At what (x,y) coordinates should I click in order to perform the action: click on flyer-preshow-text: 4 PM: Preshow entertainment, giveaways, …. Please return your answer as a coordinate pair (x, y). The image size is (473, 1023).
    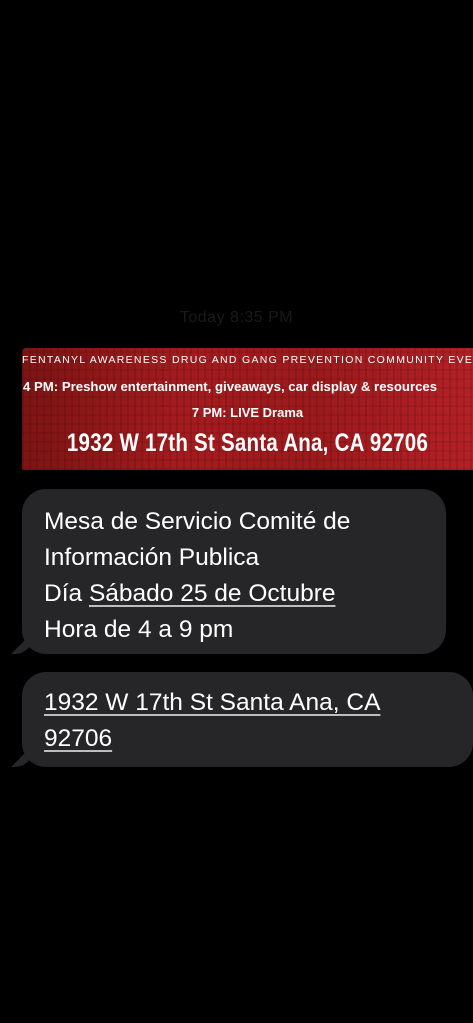
    Looking at the image, I should click on (230, 386).